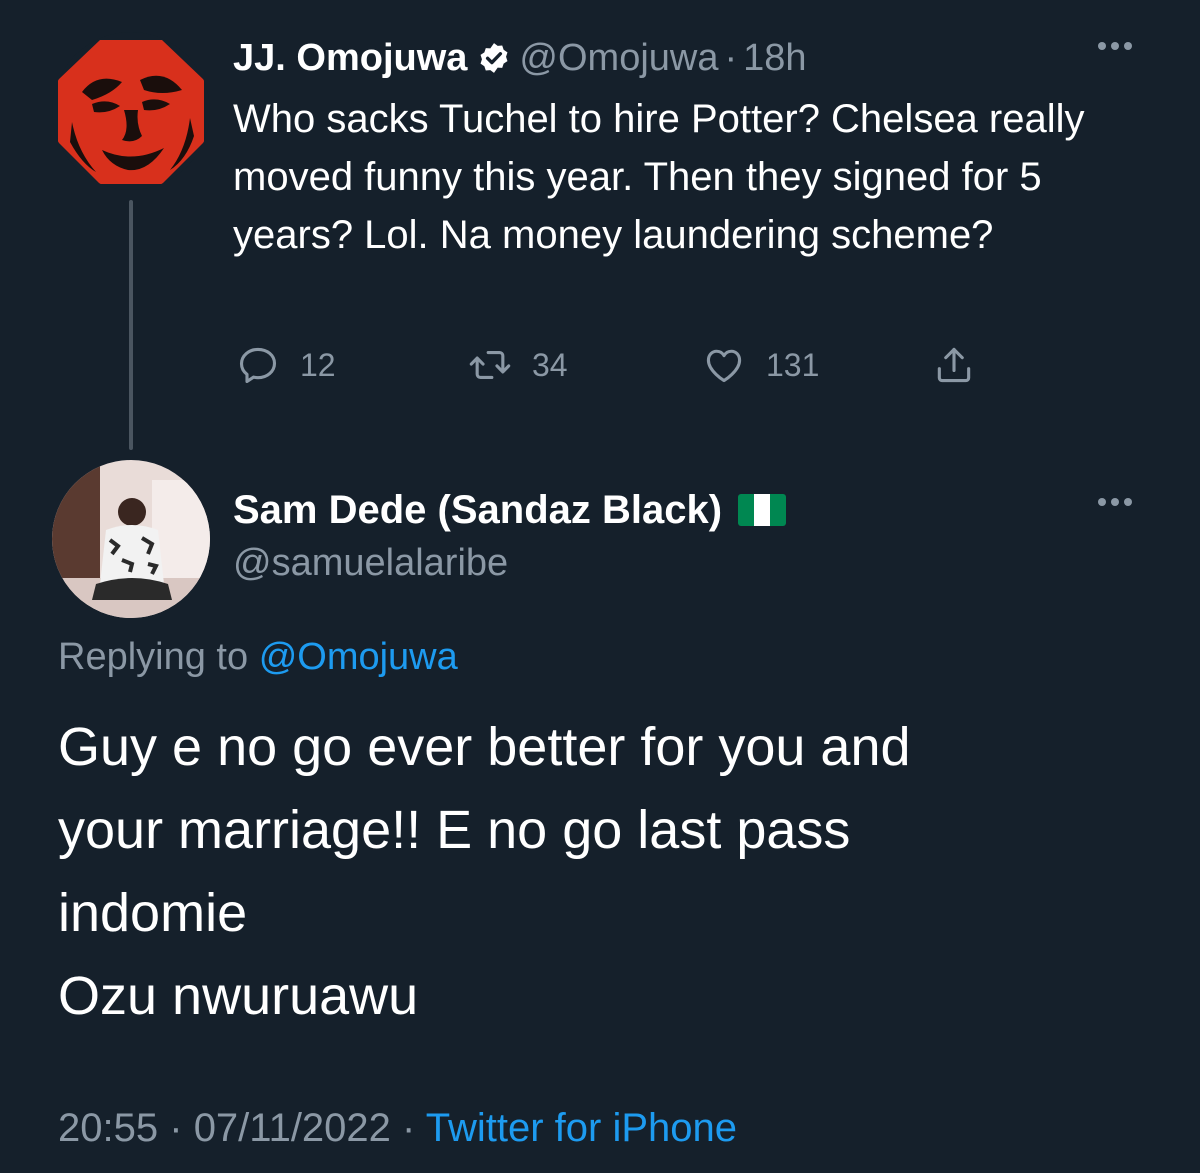  Describe the element at coordinates (618, 58) in the screenshot. I see `parent-handle: @Omojuwa` at that location.